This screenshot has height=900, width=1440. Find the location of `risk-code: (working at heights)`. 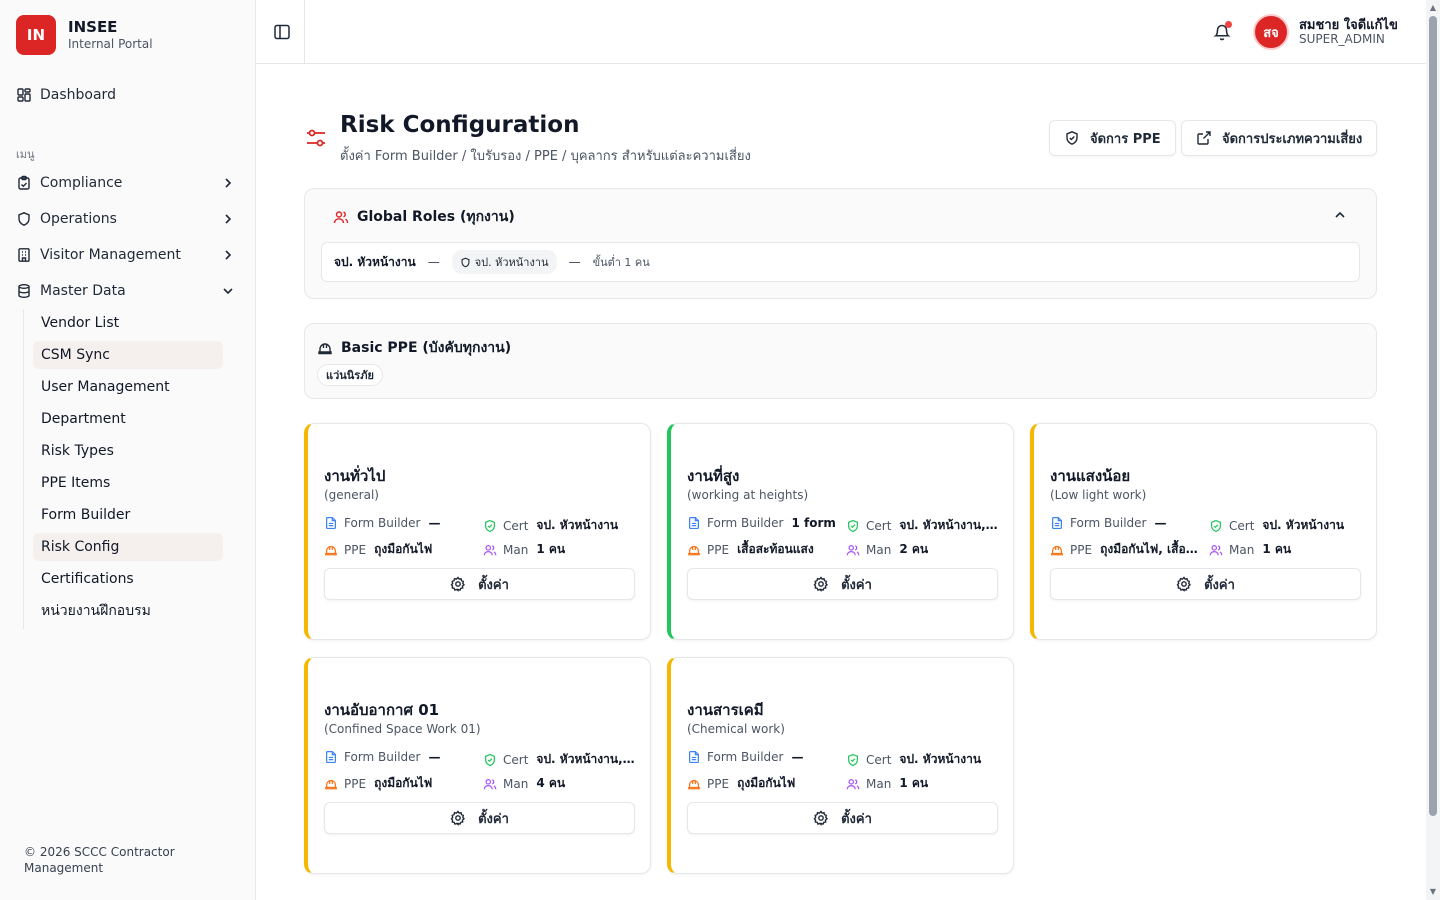

risk-code: (working at heights) is located at coordinates (748, 495).